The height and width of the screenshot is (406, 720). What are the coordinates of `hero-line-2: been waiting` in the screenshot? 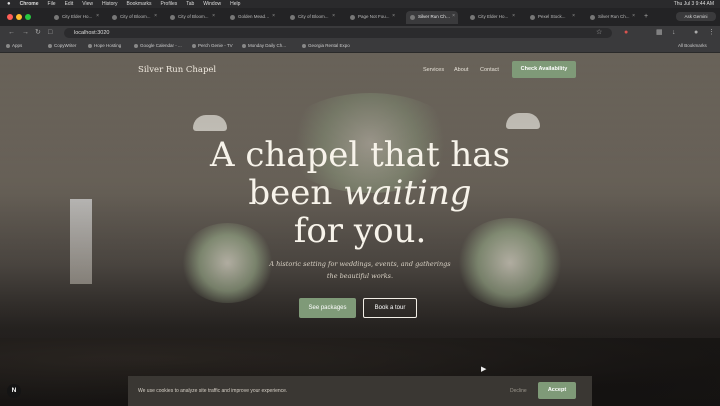 It's located at (360, 193).